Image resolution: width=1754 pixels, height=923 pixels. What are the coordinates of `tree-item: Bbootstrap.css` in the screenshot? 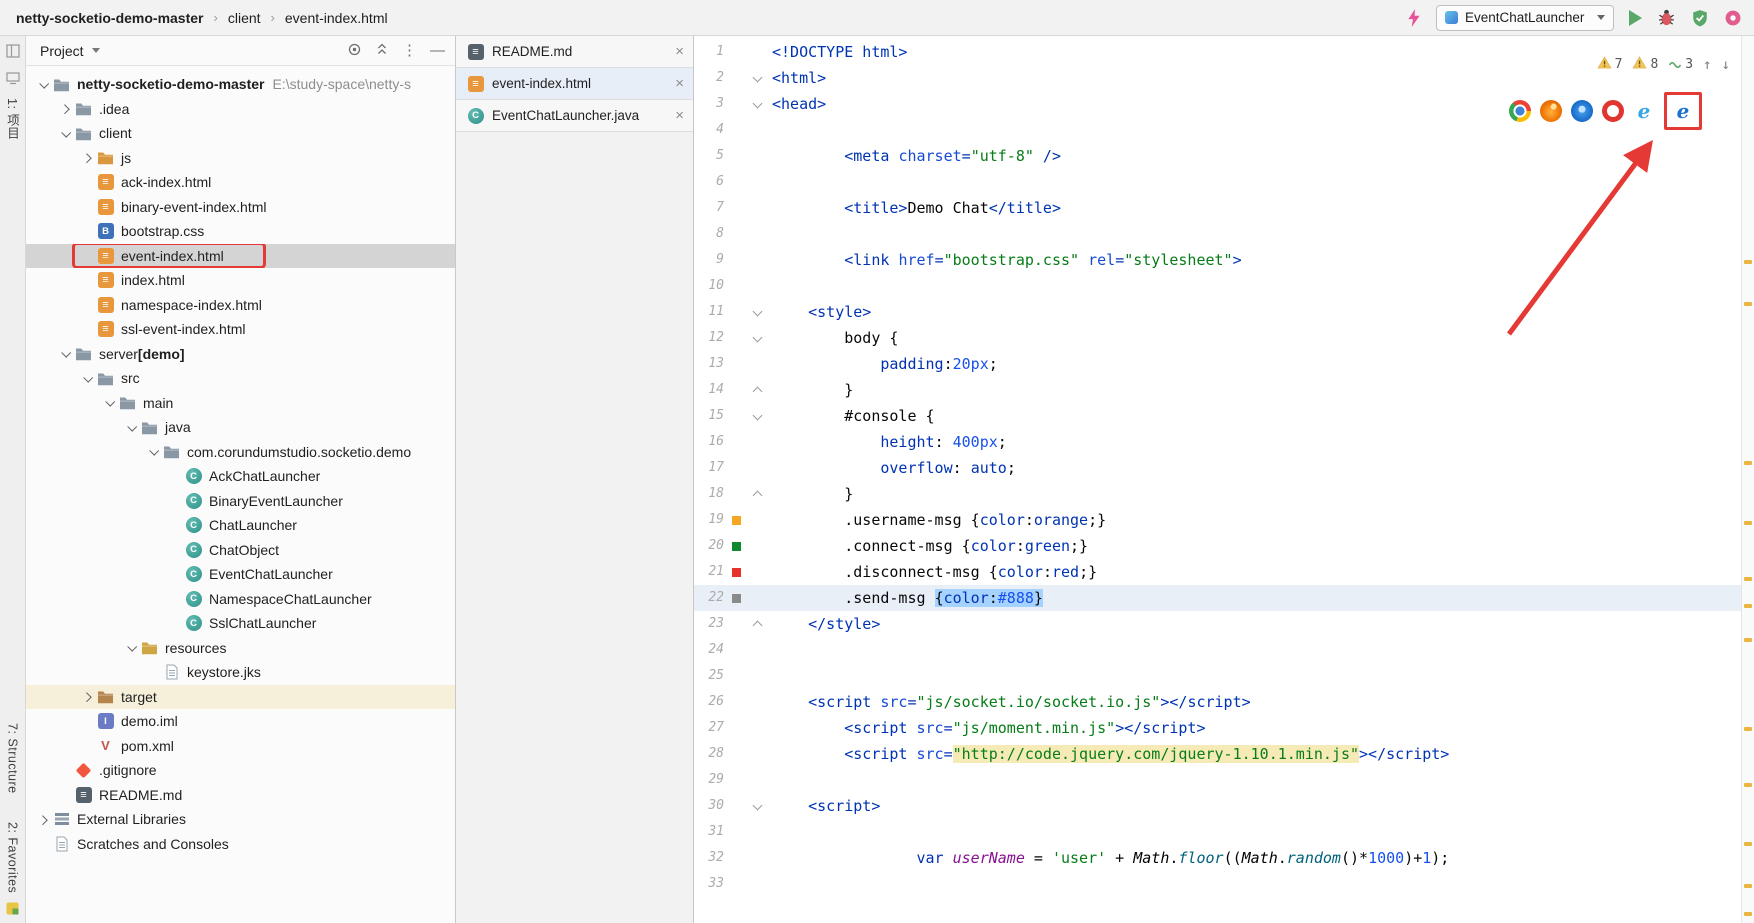 It's located at (240, 231).